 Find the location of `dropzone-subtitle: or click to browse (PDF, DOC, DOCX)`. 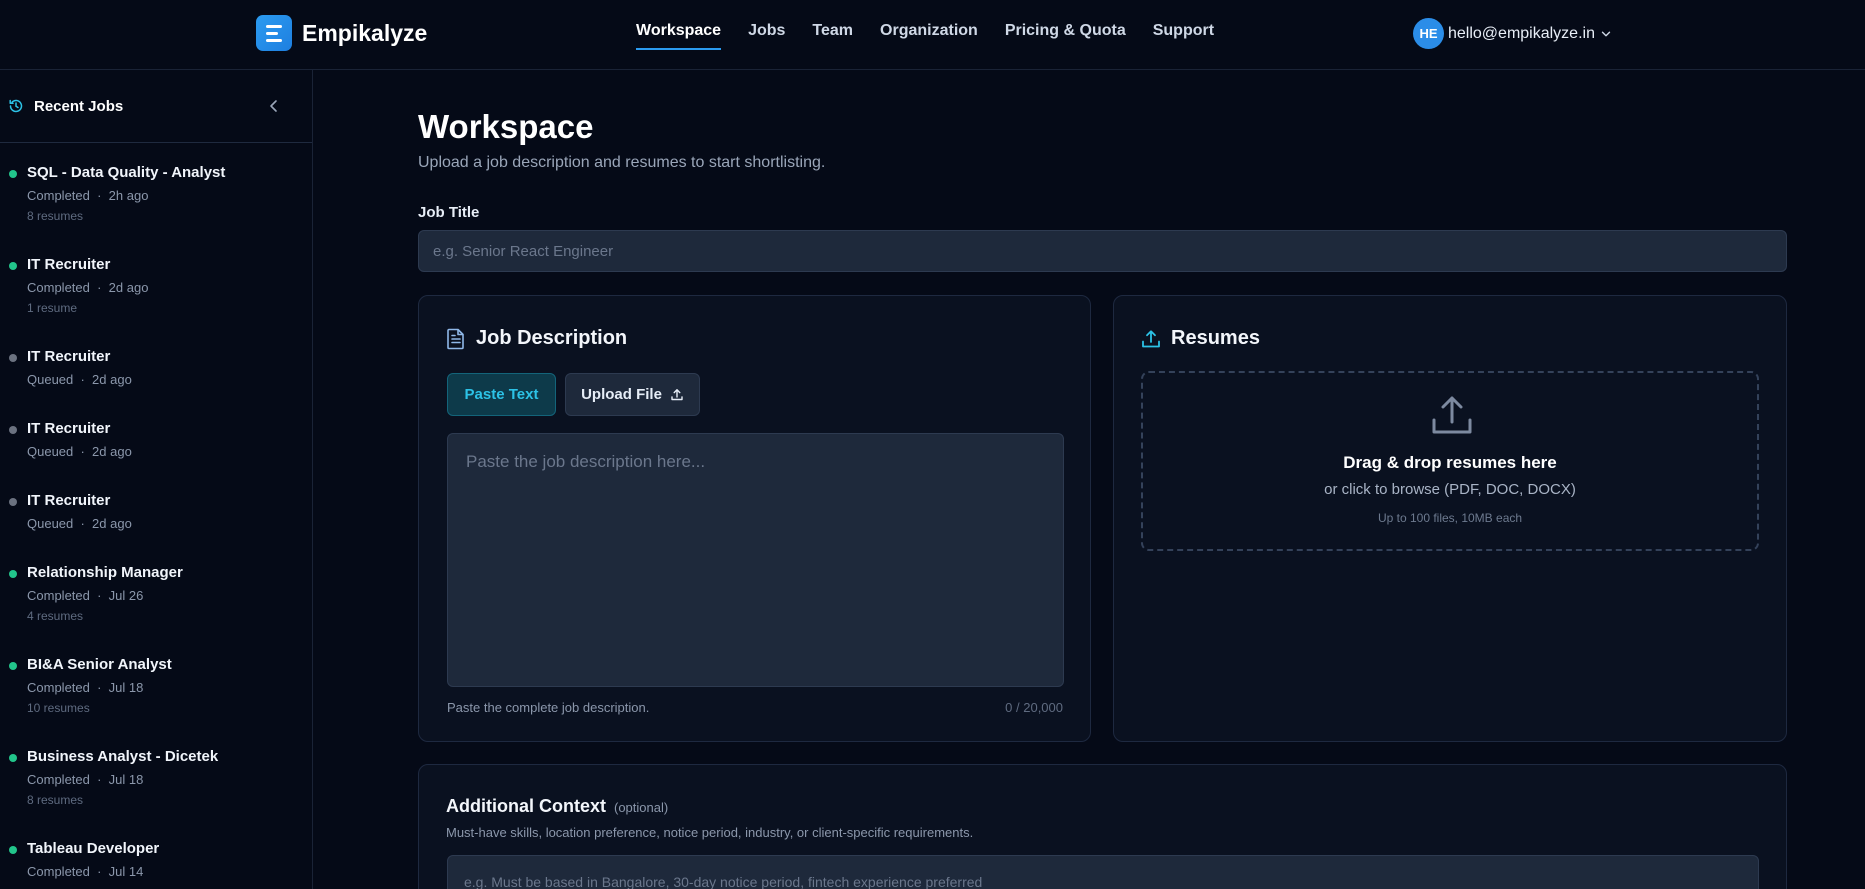

dropzone-subtitle: or click to browse (PDF, DOC, DOCX) is located at coordinates (1450, 489).